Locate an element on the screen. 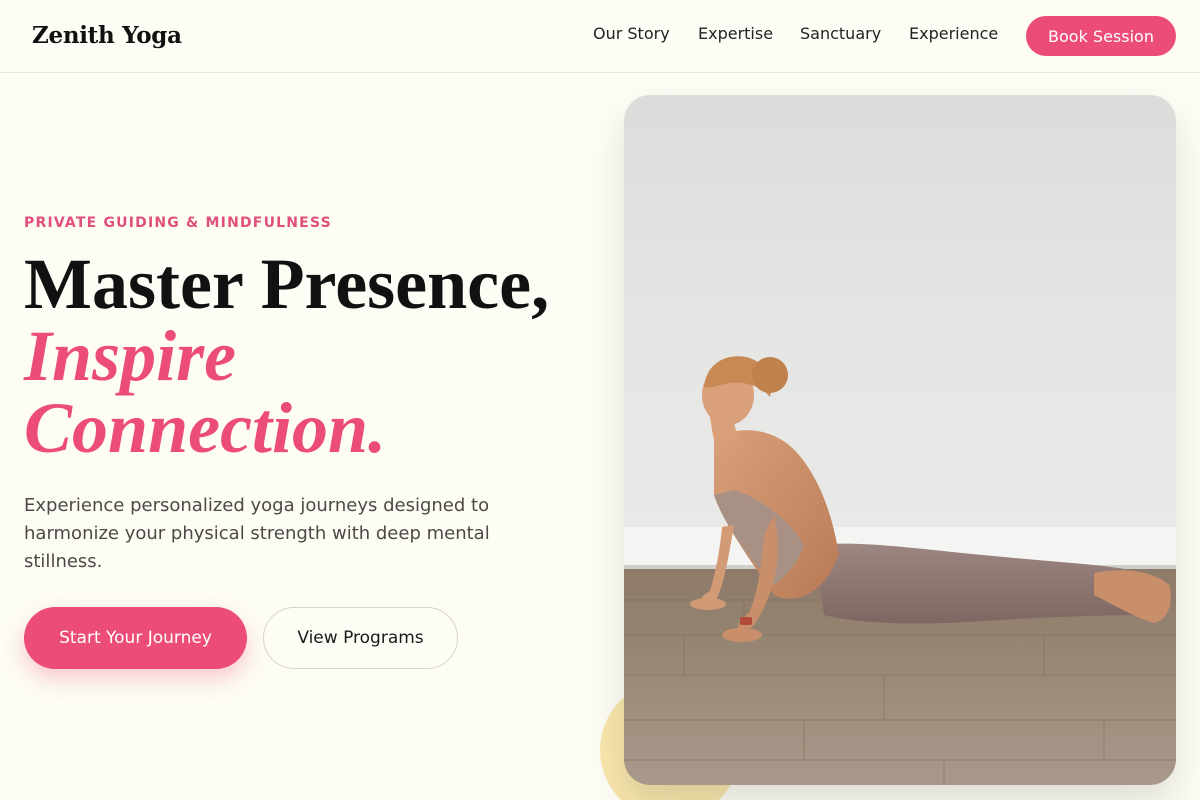  headline-line-1: Master Presence, is located at coordinates (287, 284).